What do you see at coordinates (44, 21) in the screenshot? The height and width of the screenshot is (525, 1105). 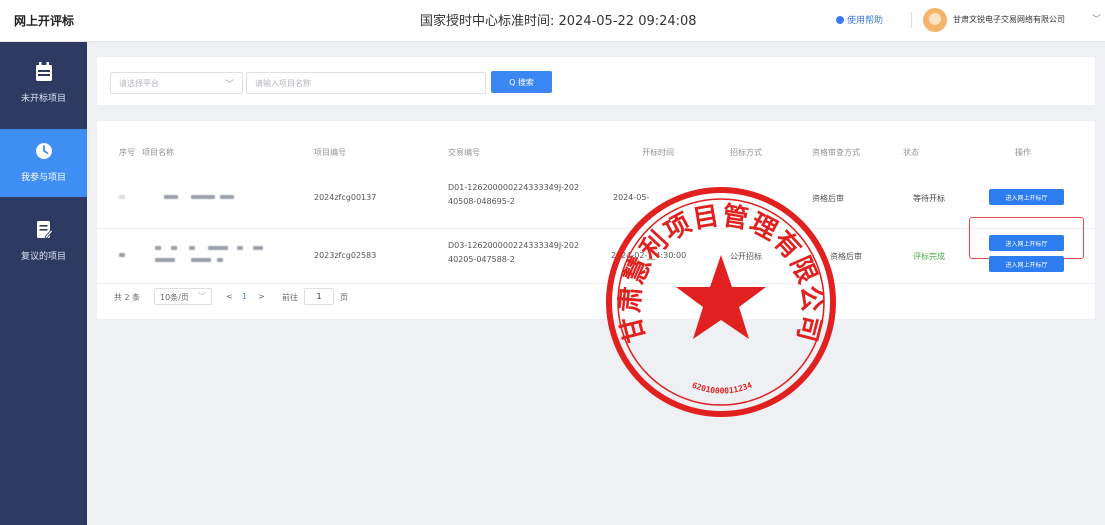 I see `app-title: 网上开评标` at bounding box center [44, 21].